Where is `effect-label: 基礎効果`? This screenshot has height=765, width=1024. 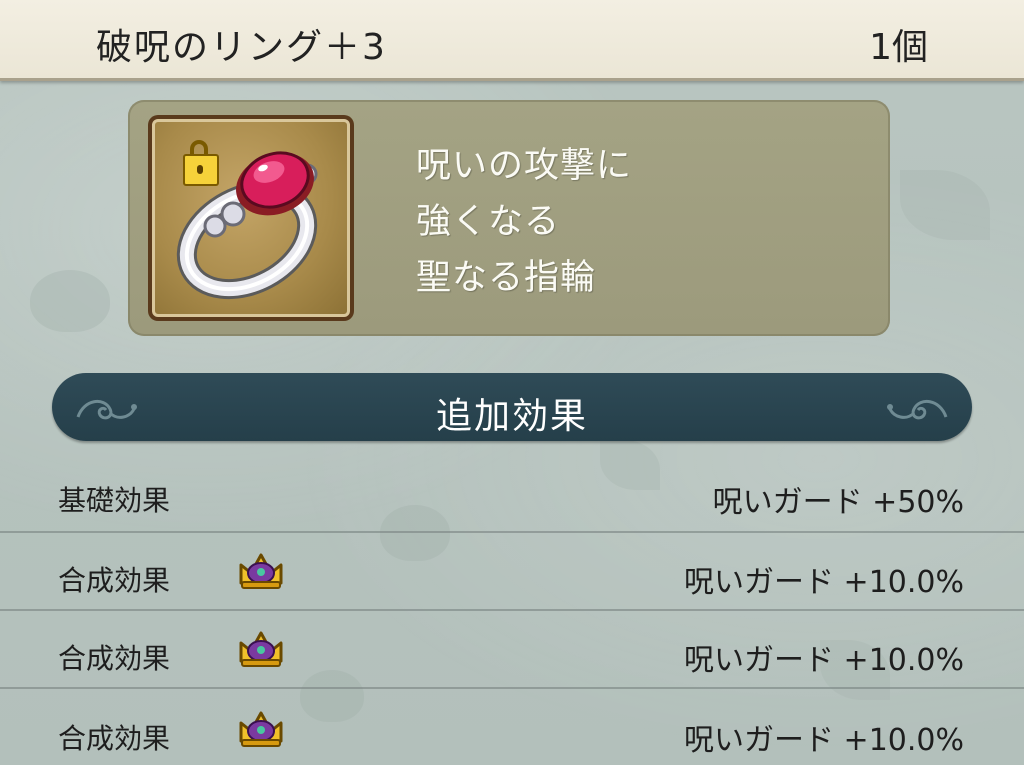 effect-label: 基礎効果 is located at coordinates (114, 500).